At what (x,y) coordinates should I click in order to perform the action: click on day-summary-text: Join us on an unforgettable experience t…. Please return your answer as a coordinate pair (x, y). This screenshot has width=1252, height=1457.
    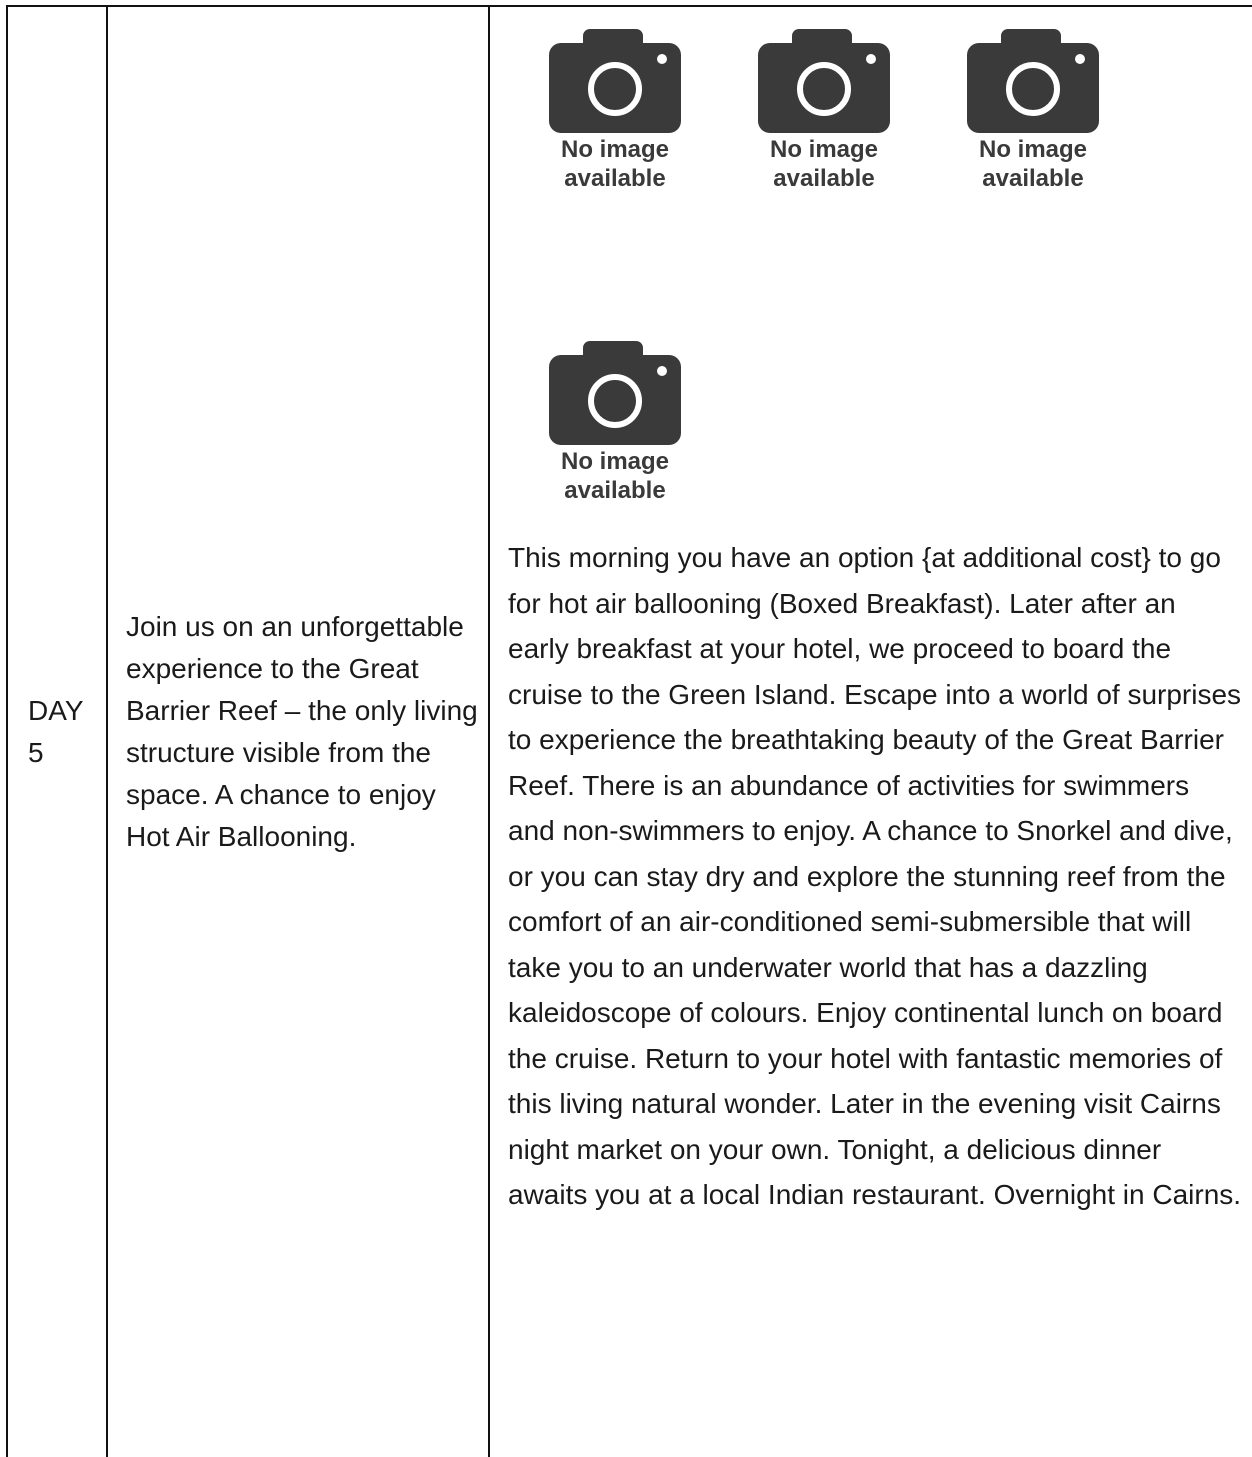
    Looking at the image, I should click on (302, 731).